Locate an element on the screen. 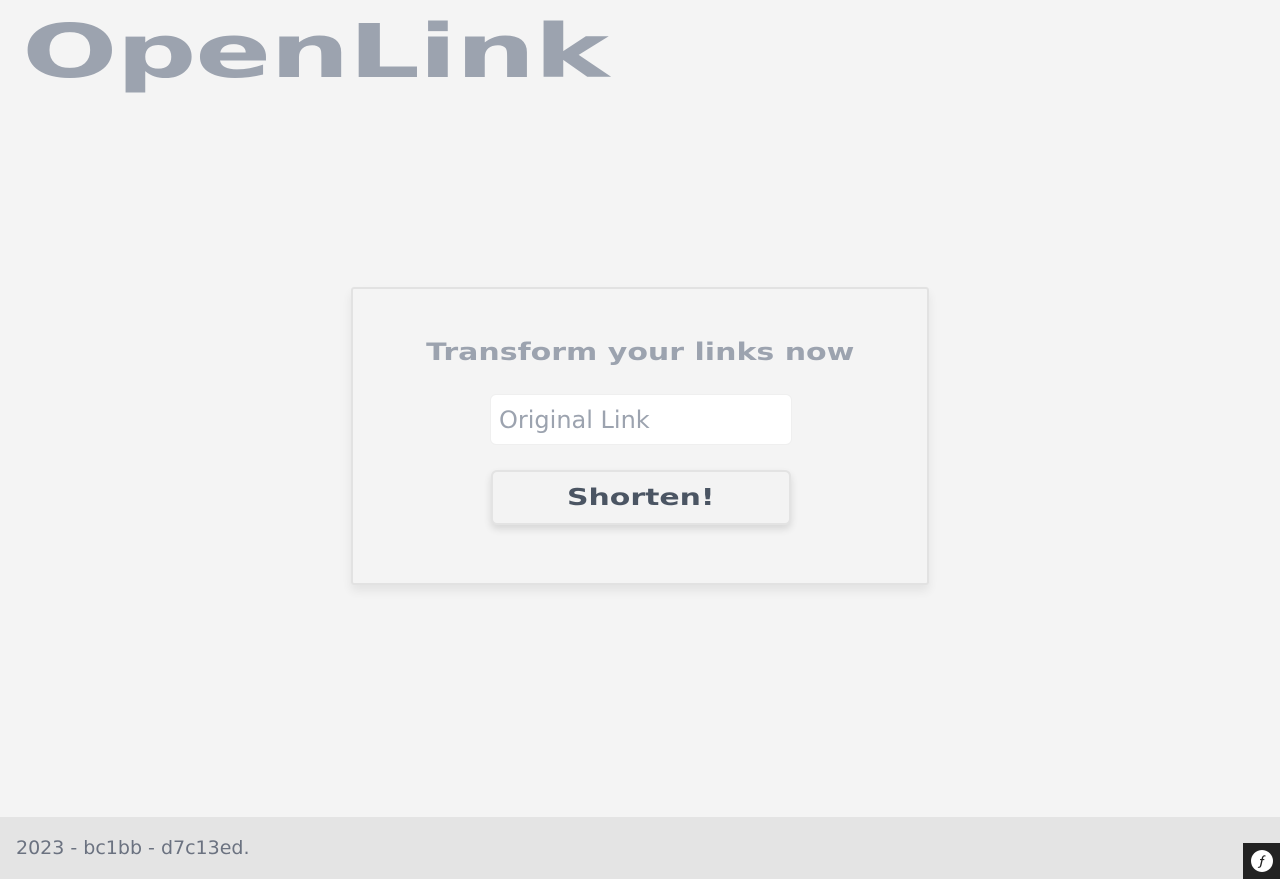 Image resolution: width=1280 pixels, height=879 pixels. footer-version-text: 2023 - bc1bb - d7c13ed. is located at coordinates (133, 848).